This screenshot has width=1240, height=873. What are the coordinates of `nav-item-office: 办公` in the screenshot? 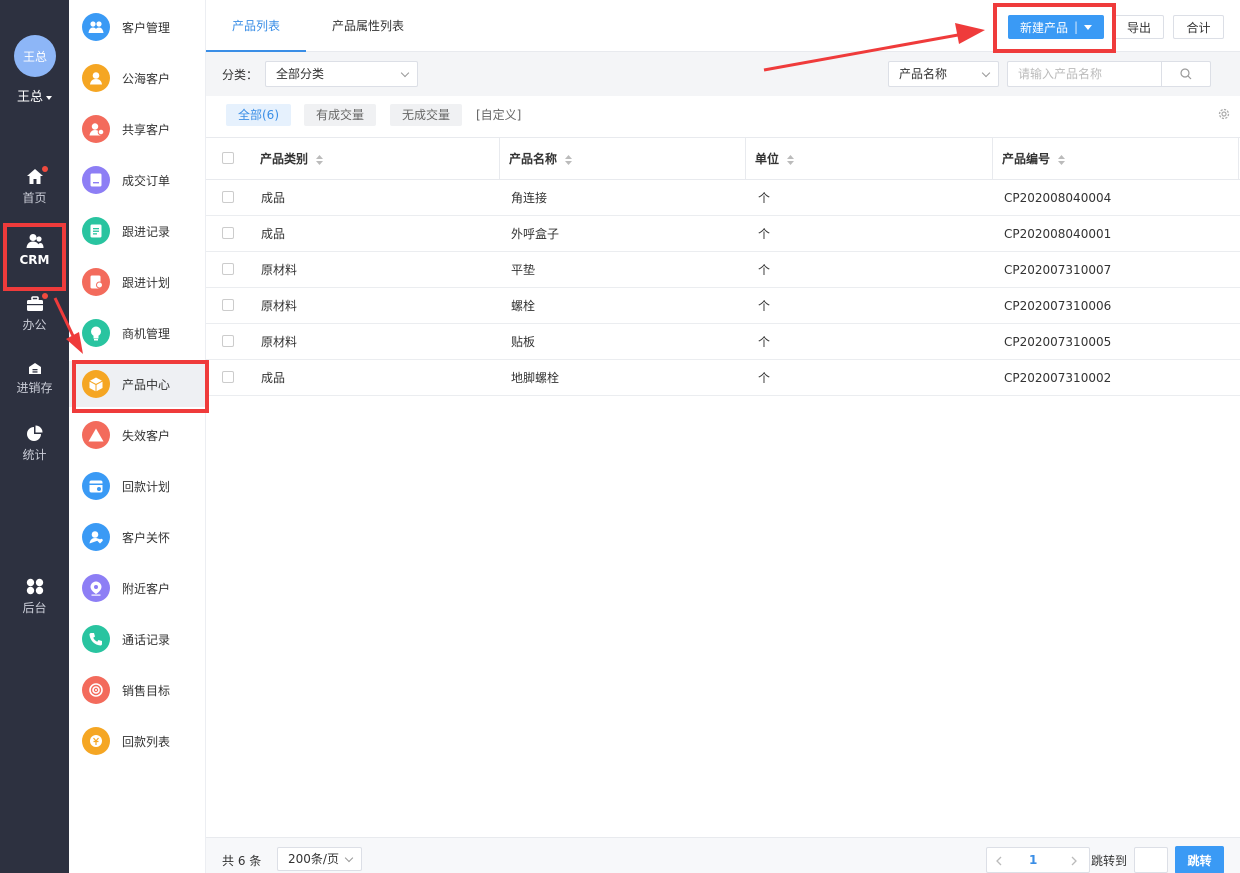 It's located at (34, 313).